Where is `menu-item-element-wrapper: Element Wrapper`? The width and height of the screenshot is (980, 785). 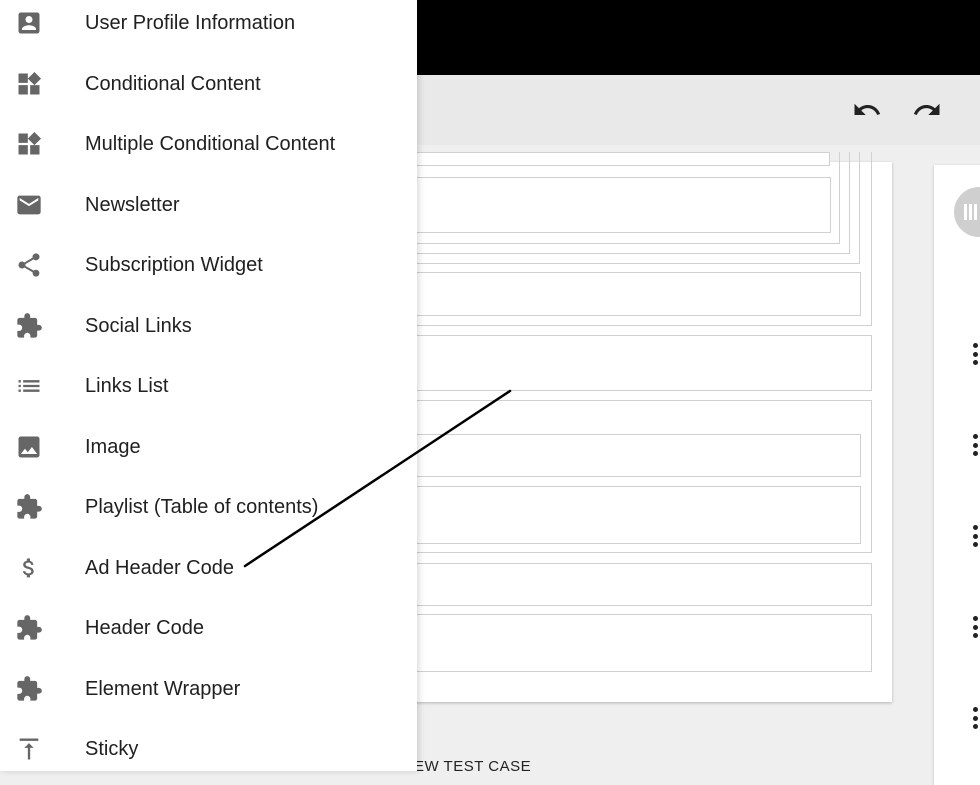
menu-item-element-wrapper: Element Wrapper is located at coordinates (208, 689).